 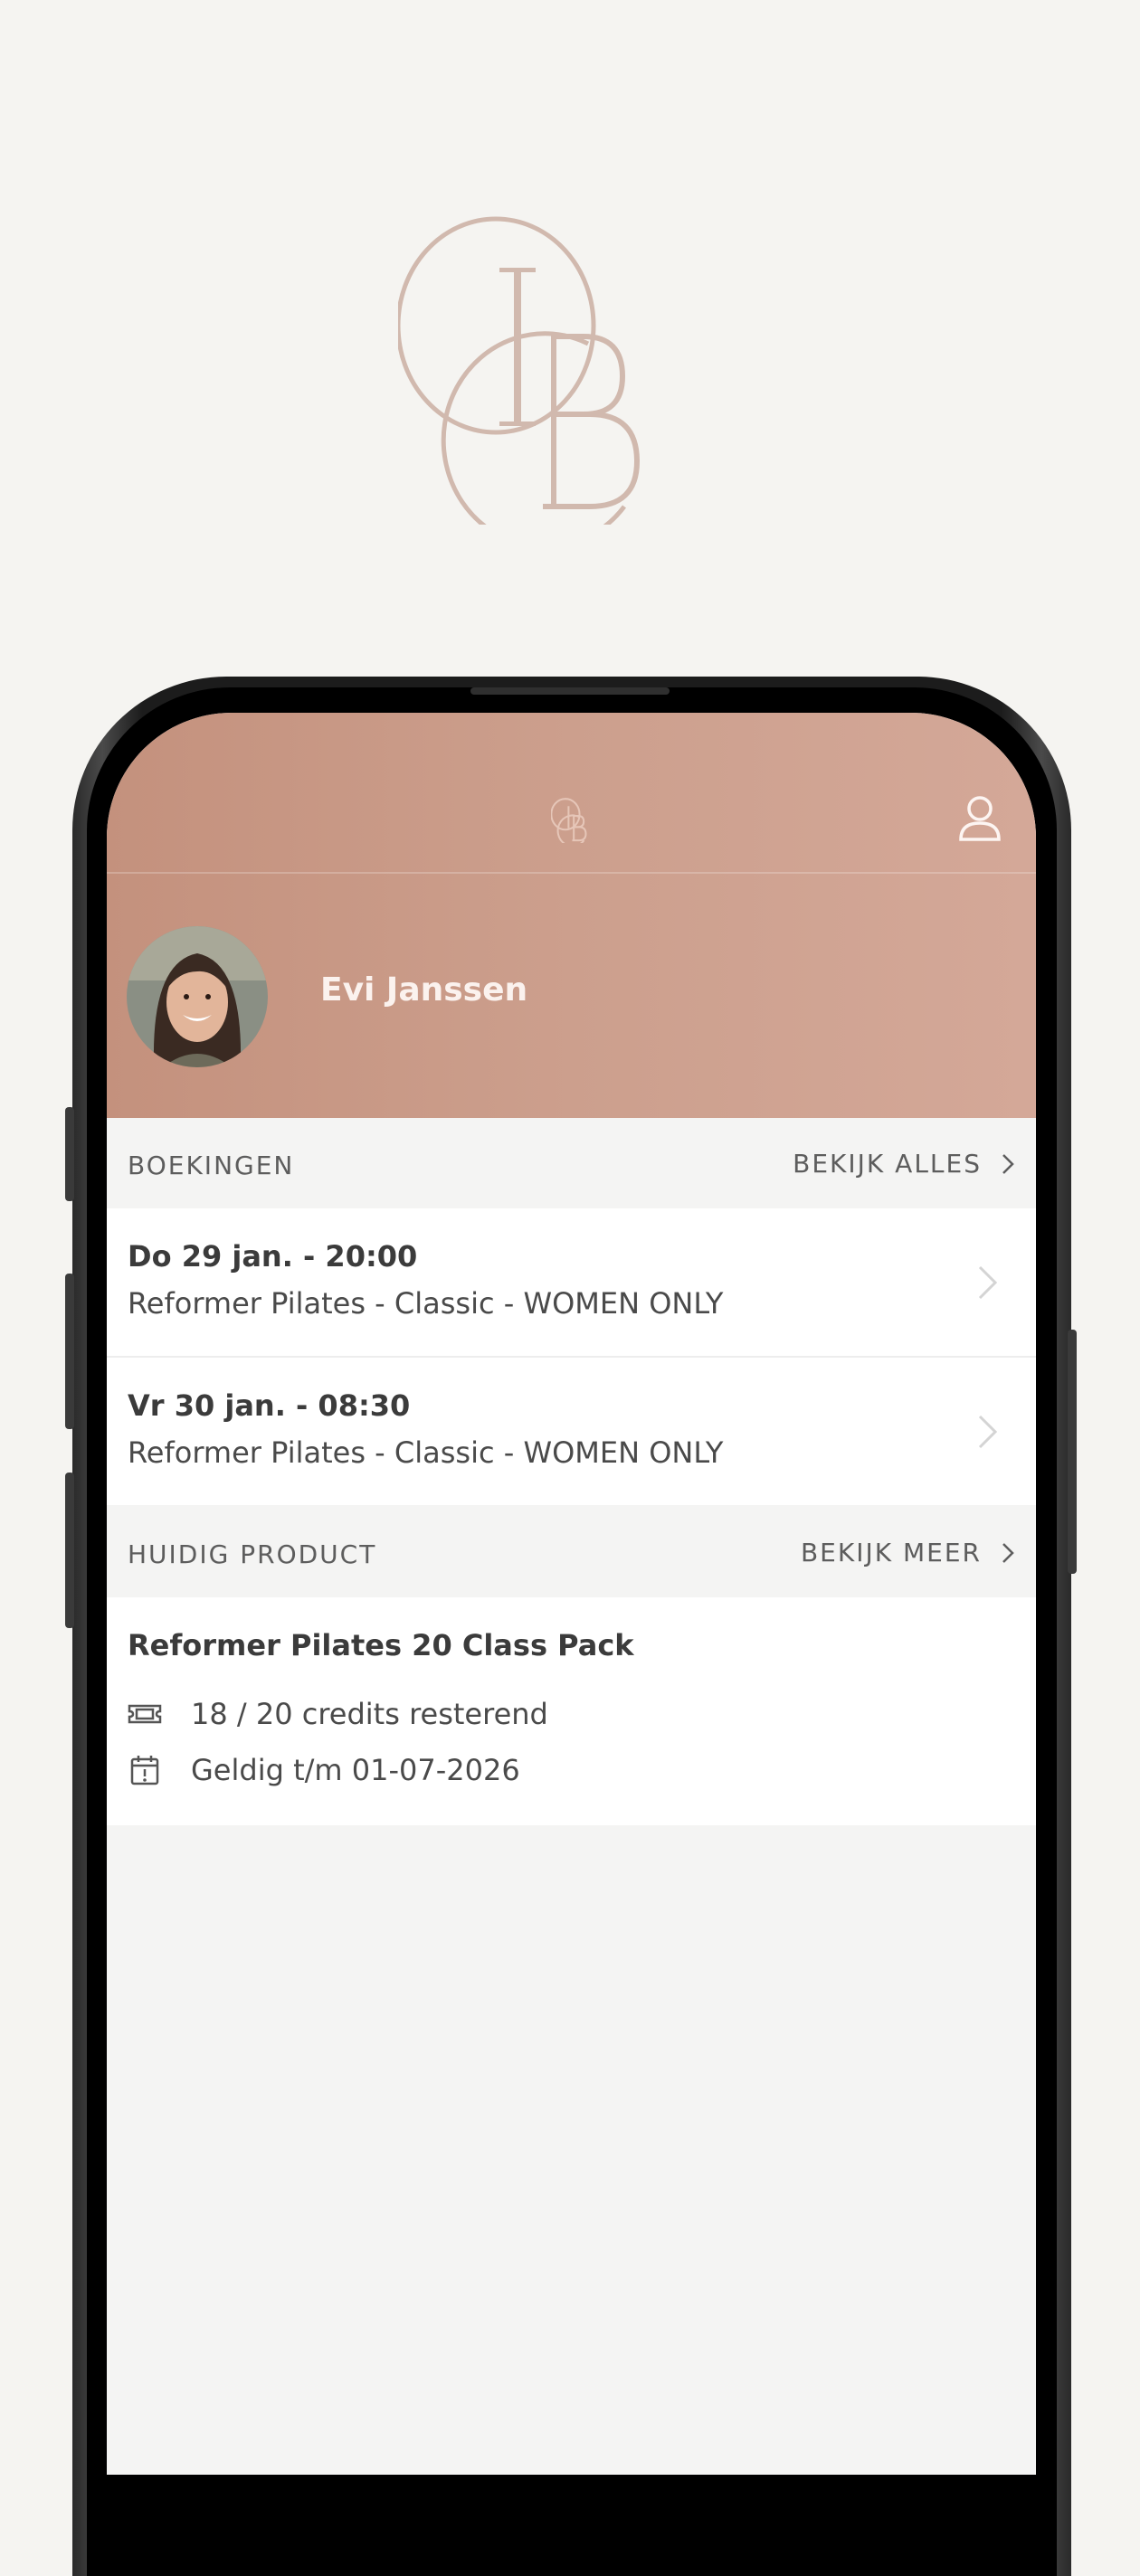 I want to click on validity-row: Geldig t/m 01-07-2026, so click(x=324, y=1770).